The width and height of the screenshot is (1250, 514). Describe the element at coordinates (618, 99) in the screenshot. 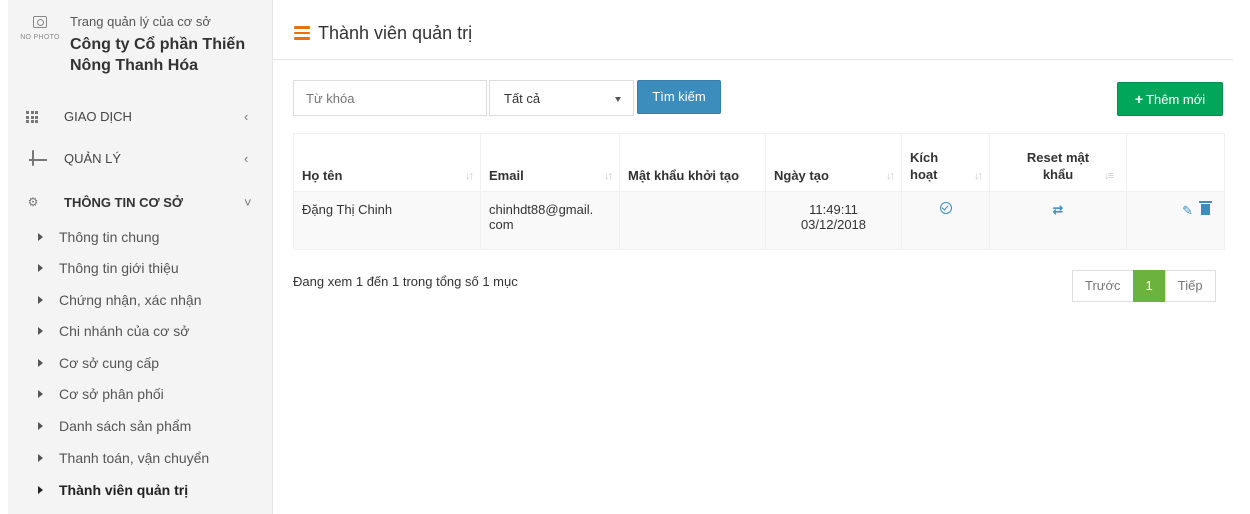

I see `caret-down-icon` at that location.